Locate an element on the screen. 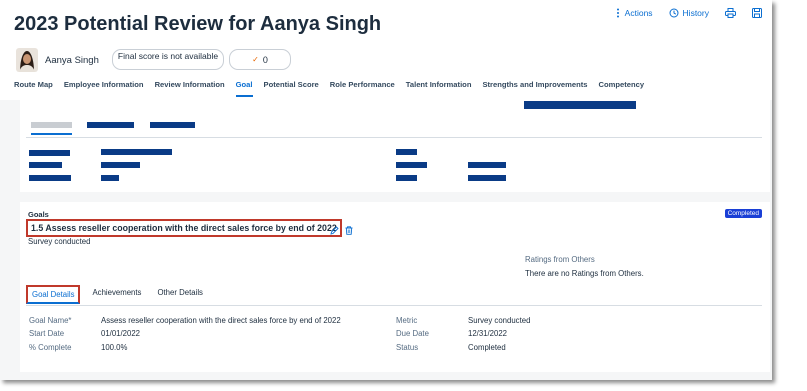 This screenshot has width=807, height=391. history-button: History is located at coordinates (689, 13).